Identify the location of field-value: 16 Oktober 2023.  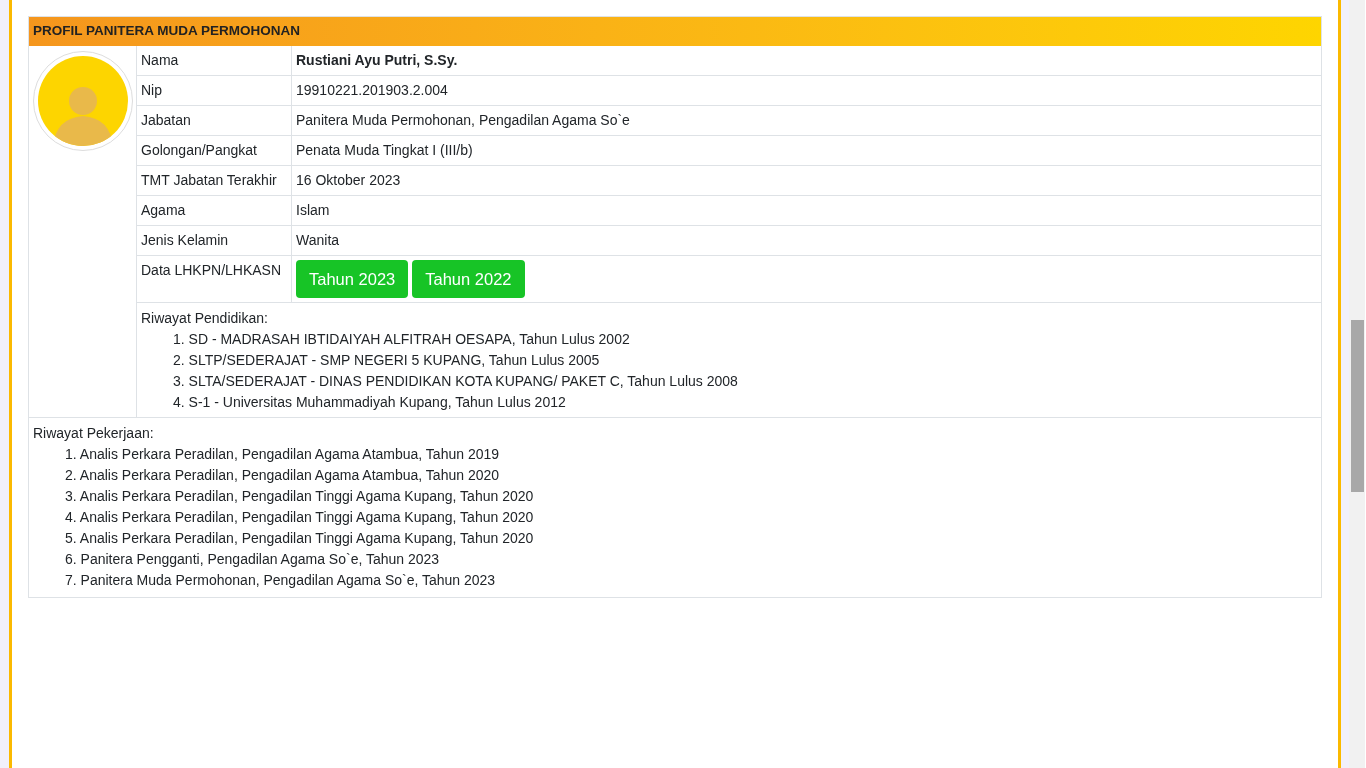
(348, 180).